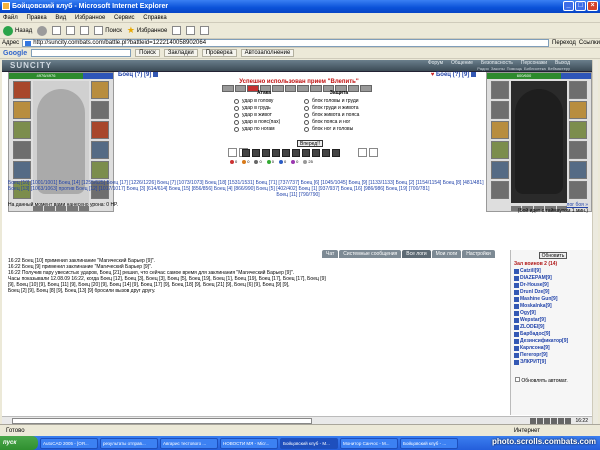  What do you see at coordinates (541, 381) in the screenshot?
I see `auto-update-option: Обновлять автомат.` at bounding box center [541, 381].